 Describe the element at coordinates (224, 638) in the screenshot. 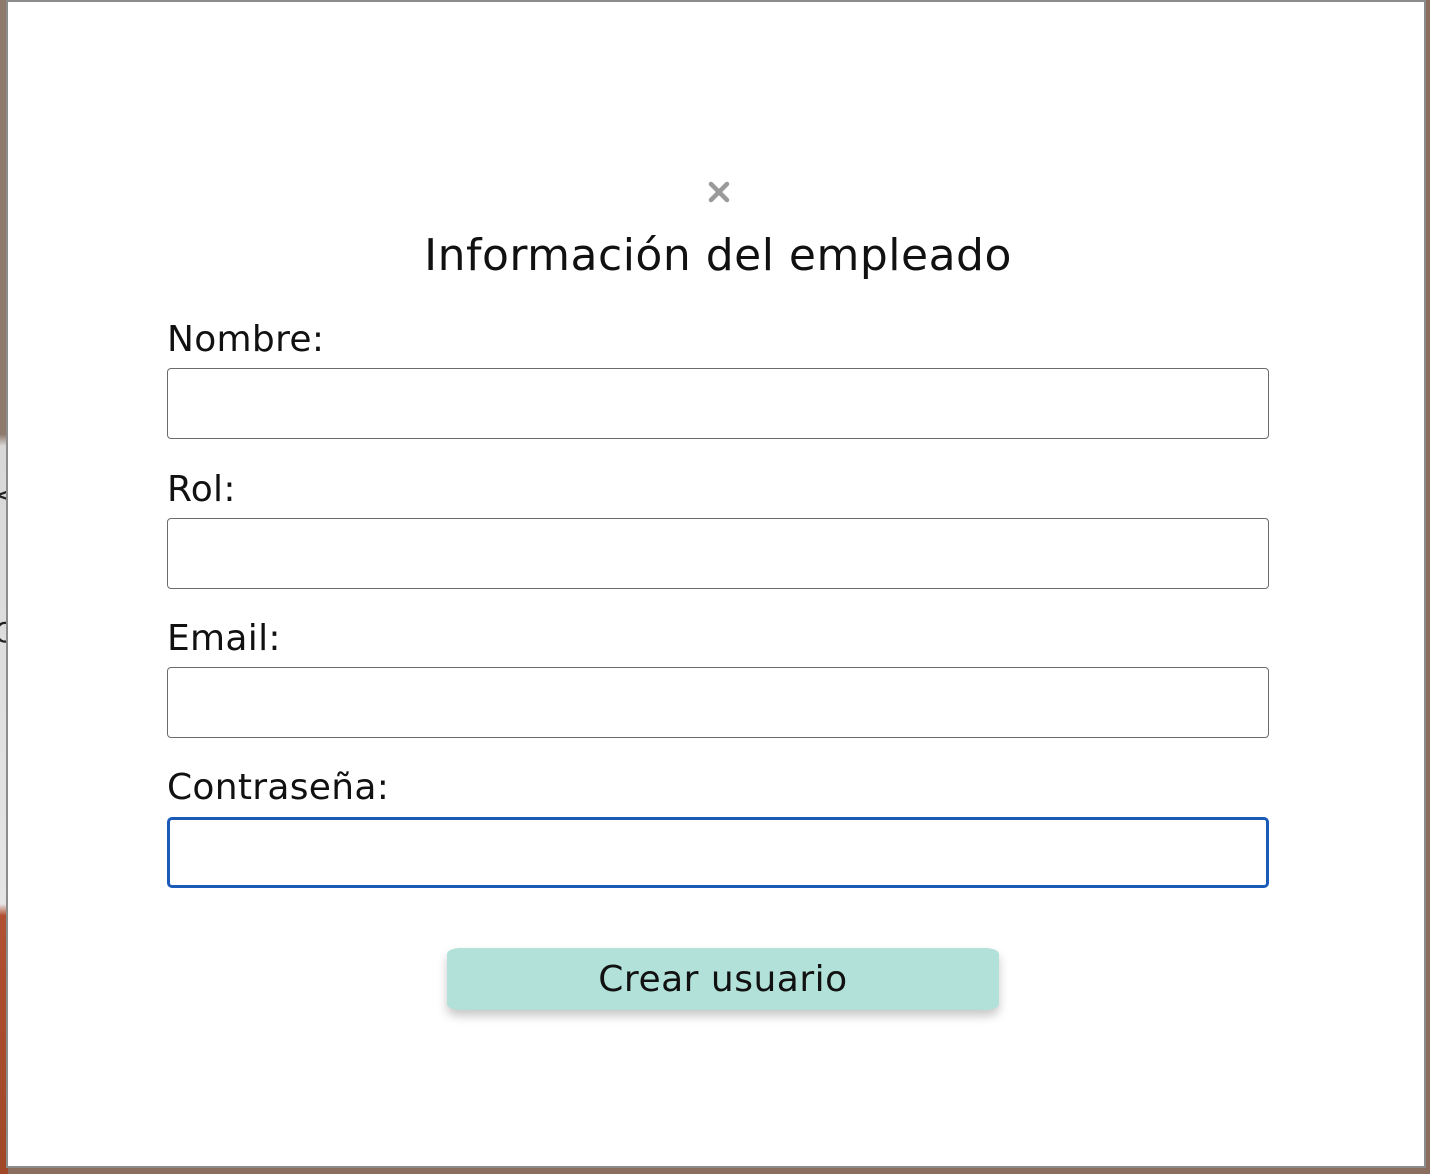

I see `email-label: Email:` at that location.